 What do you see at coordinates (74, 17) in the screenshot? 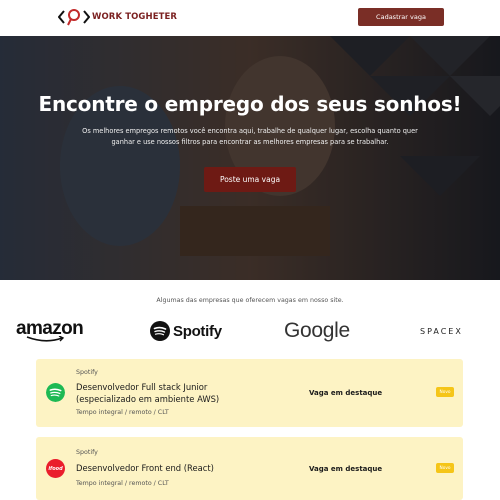
I see `code-pin-logo-icon` at bounding box center [74, 17].